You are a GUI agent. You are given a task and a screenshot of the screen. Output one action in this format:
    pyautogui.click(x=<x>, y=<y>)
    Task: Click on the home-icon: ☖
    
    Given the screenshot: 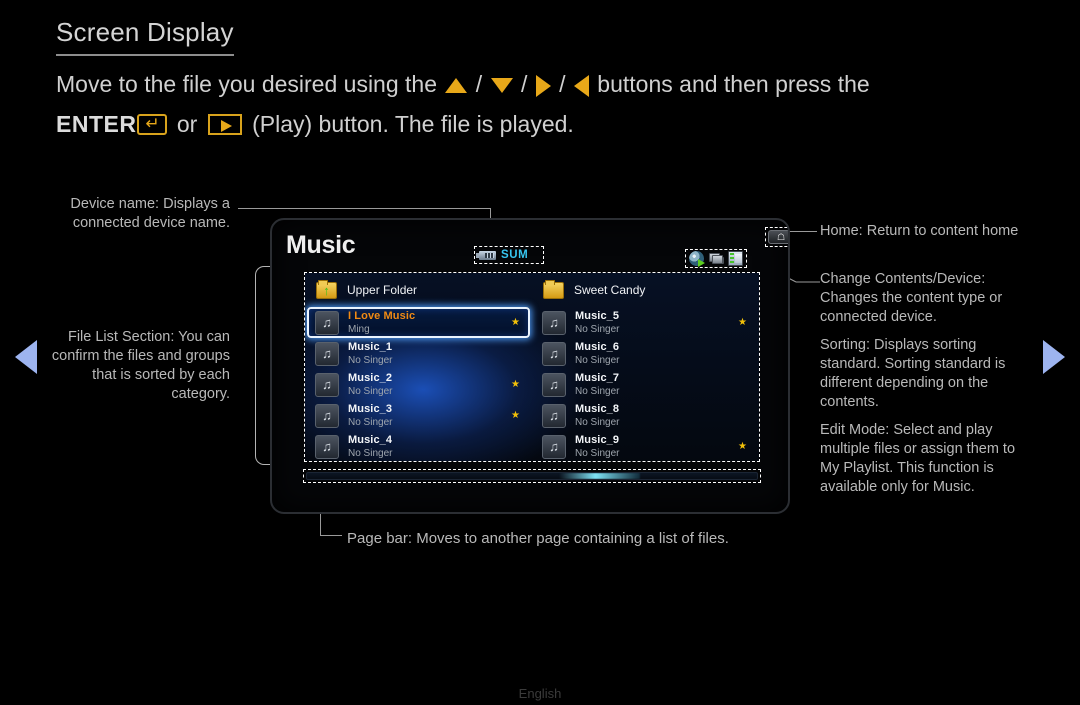 What is the action you would take?
    pyautogui.click(x=781, y=236)
    